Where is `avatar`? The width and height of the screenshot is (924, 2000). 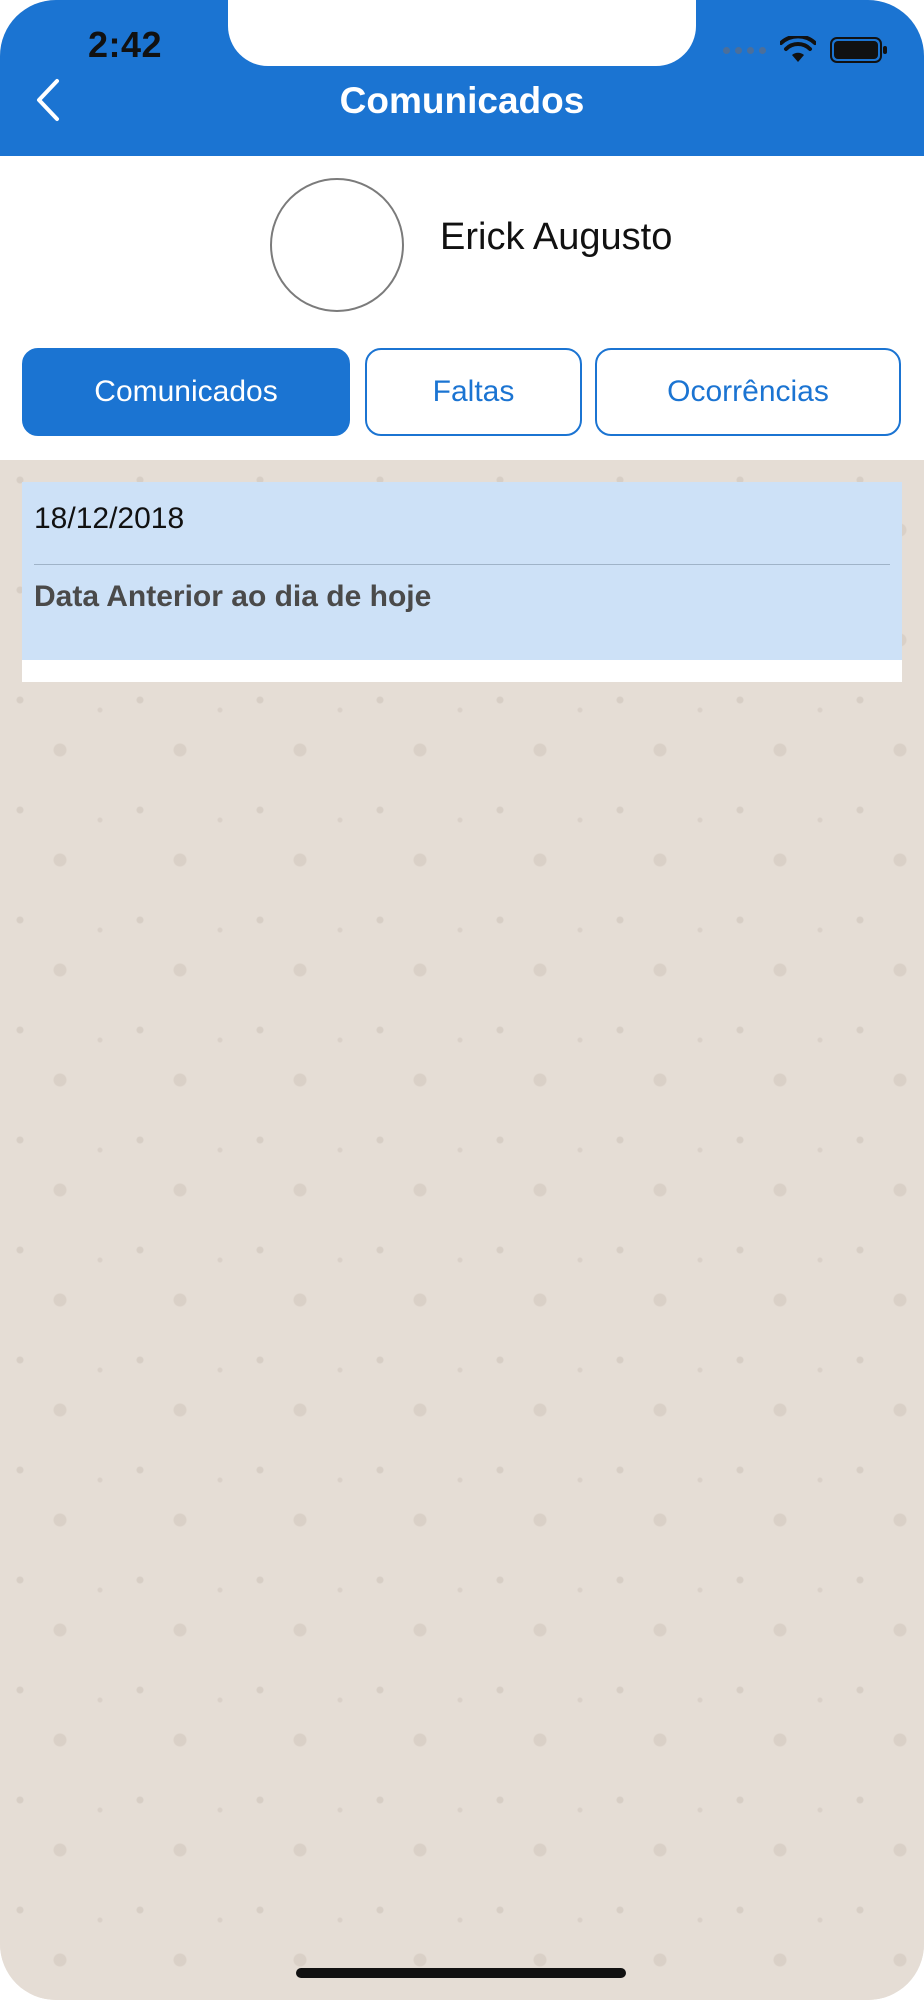
avatar is located at coordinates (337, 245).